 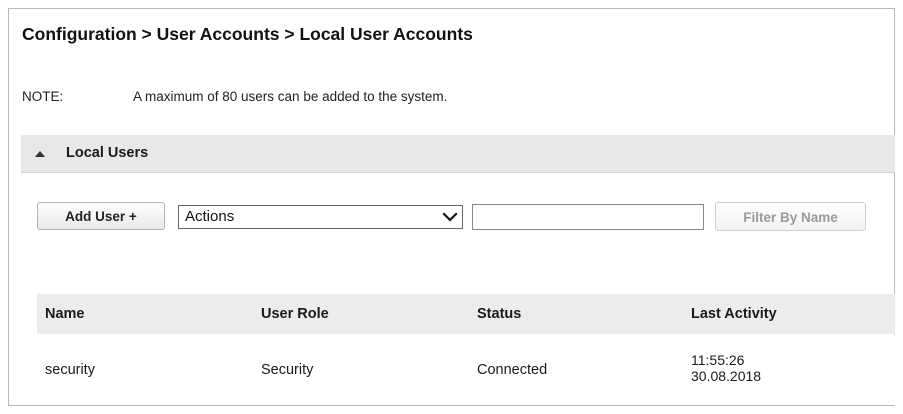 What do you see at coordinates (65, 314) in the screenshot?
I see `column-header-name: Name` at bounding box center [65, 314].